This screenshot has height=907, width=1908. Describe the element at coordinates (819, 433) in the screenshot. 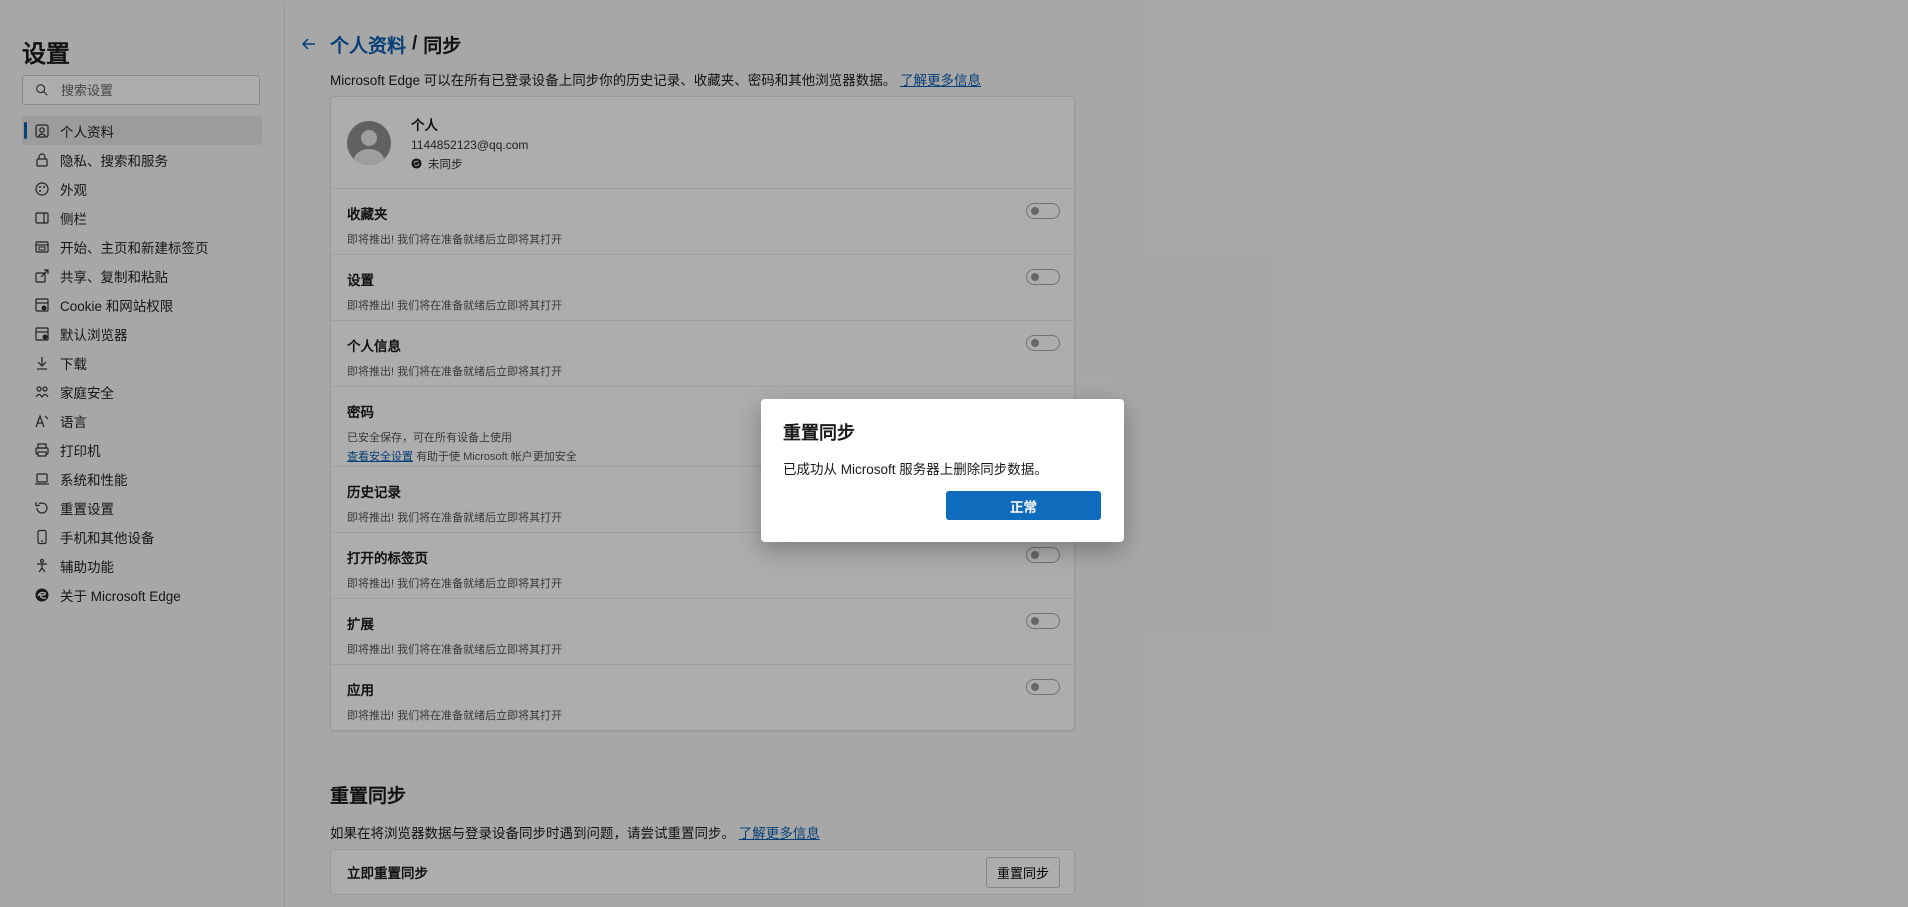

I see `dialog-title: 重置同步` at that location.